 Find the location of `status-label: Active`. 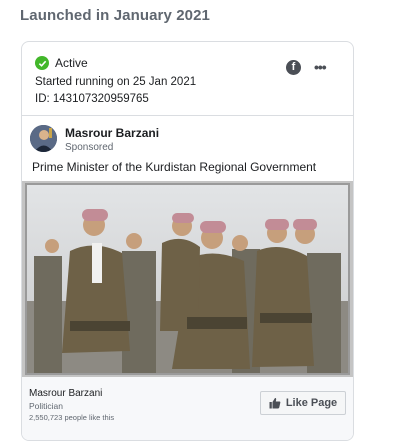

status-label: Active is located at coordinates (71, 63).